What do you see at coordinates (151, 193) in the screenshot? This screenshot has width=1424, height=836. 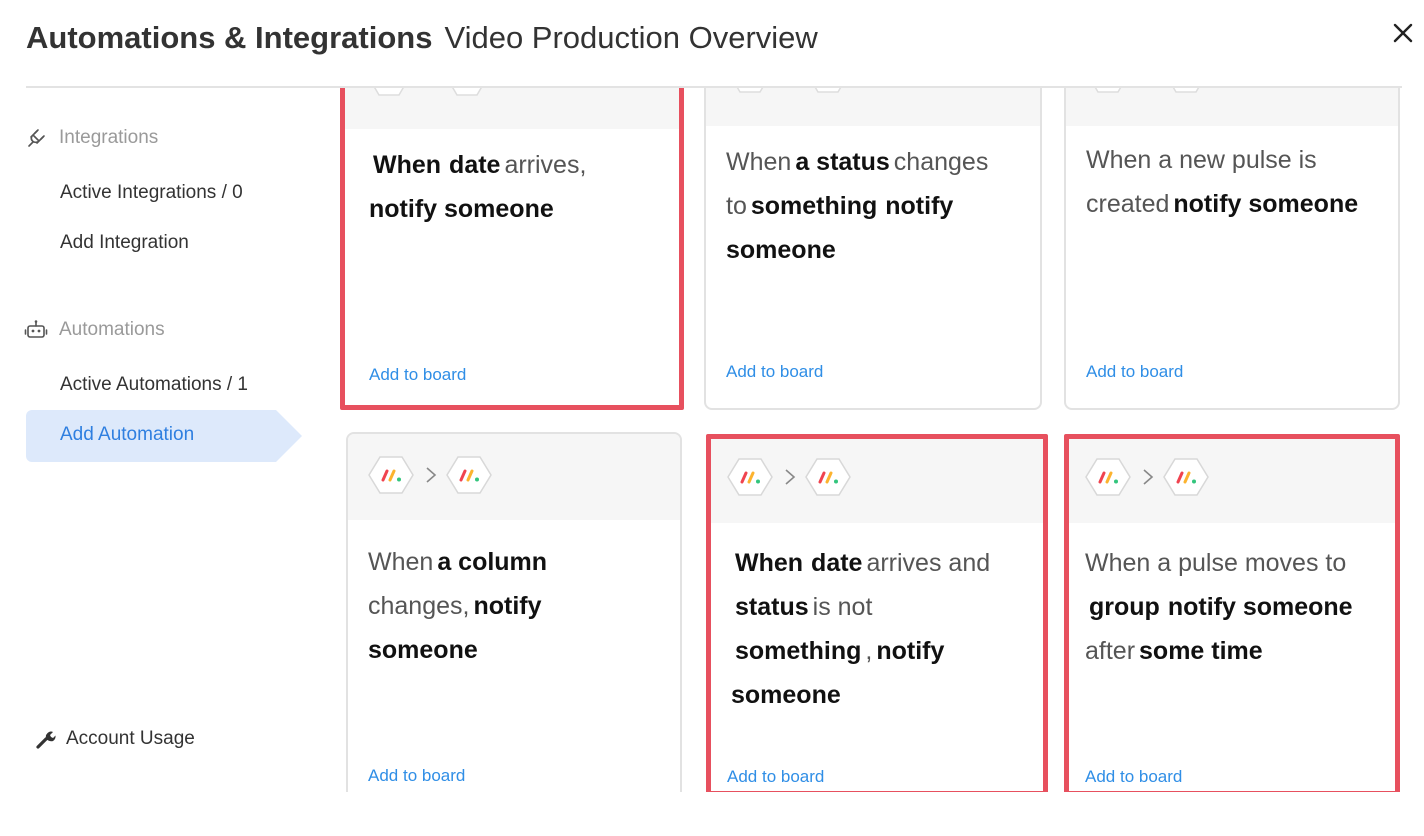 I see `sidebar-item-active-integrations: Active Integrations / 0` at bounding box center [151, 193].